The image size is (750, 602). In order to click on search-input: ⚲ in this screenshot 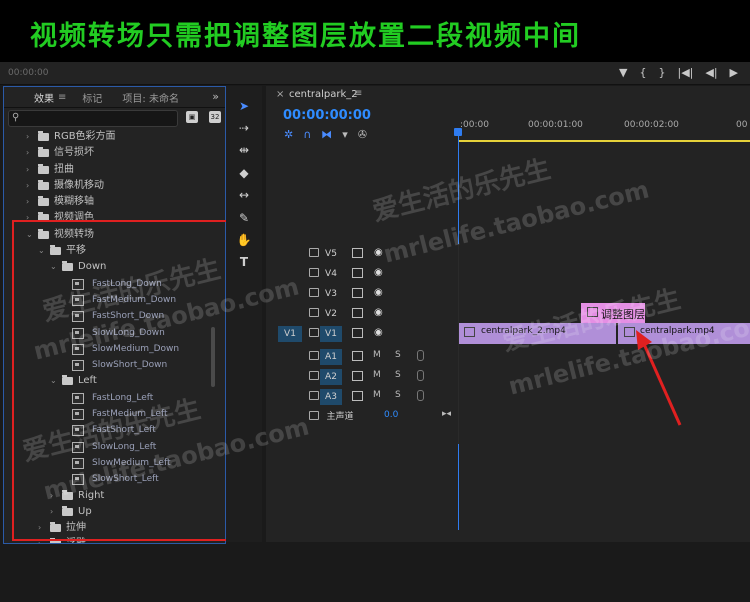, I will do `click(93, 118)`.